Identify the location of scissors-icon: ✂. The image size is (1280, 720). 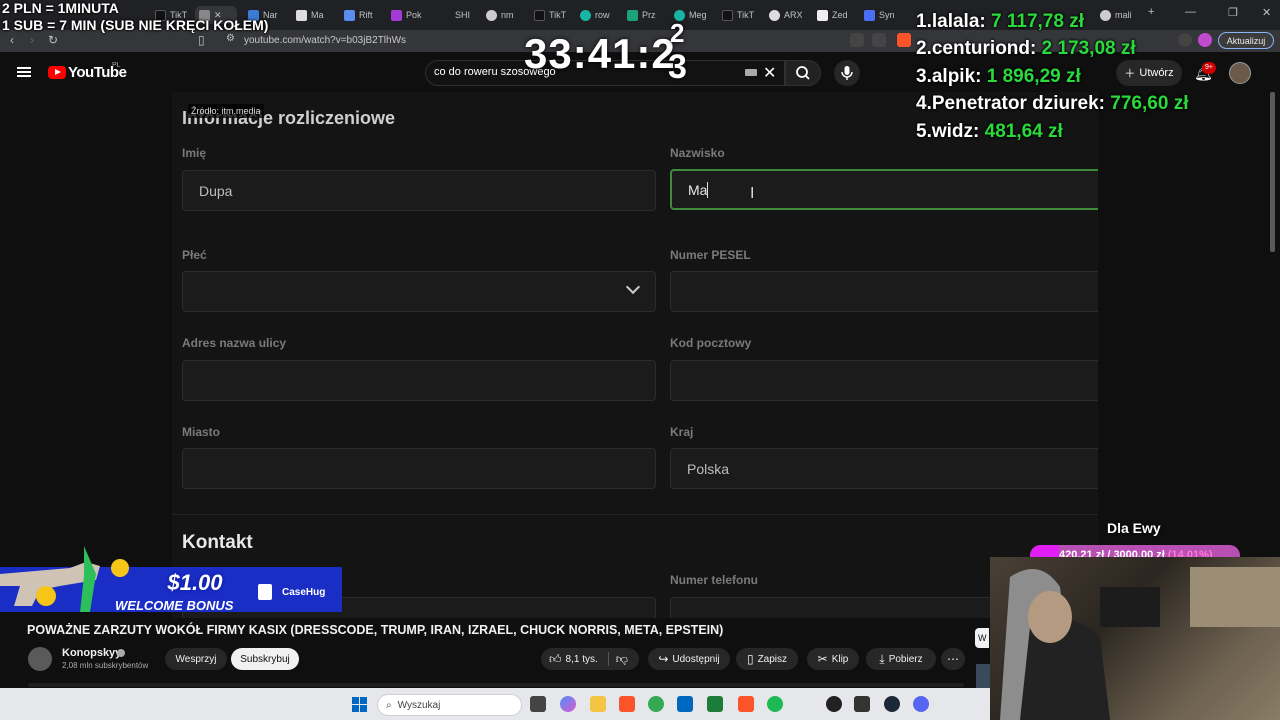
(822, 659).